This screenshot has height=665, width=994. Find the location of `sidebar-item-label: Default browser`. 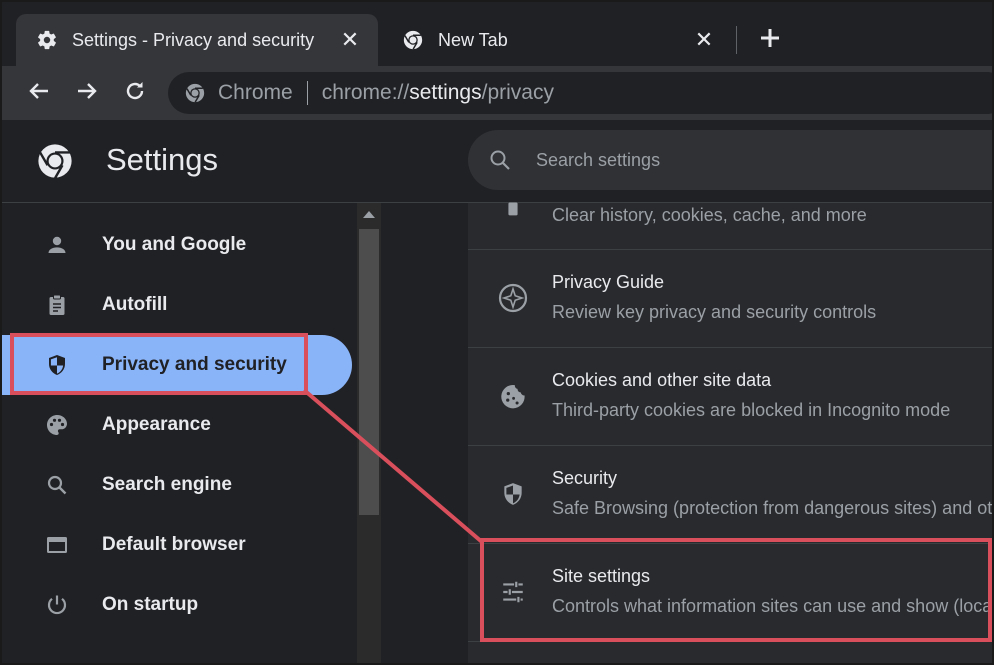

sidebar-item-label: Default browser is located at coordinates (174, 544).